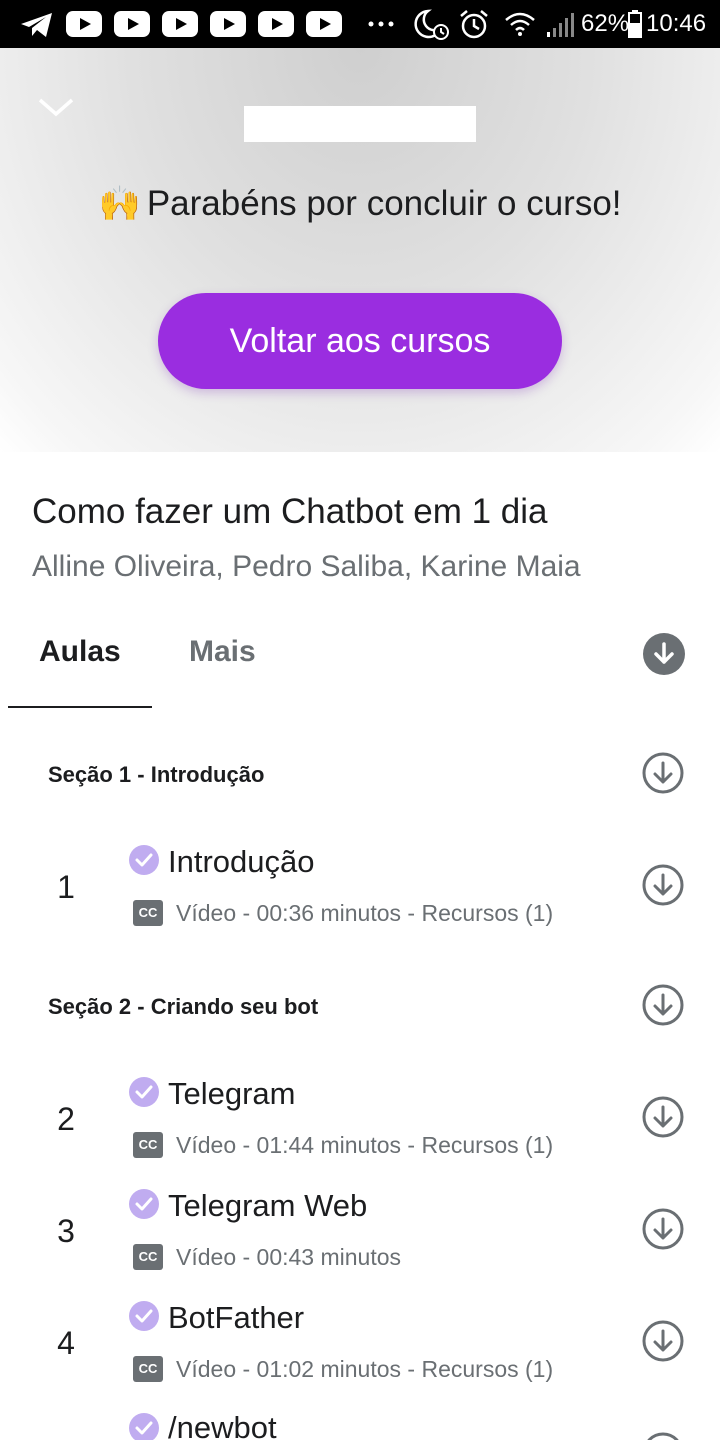 The image size is (720, 1440). What do you see at coordinates (66, 887) in the screenshot?
I see `lesson-number: 1` at bounding box center [66, 887].